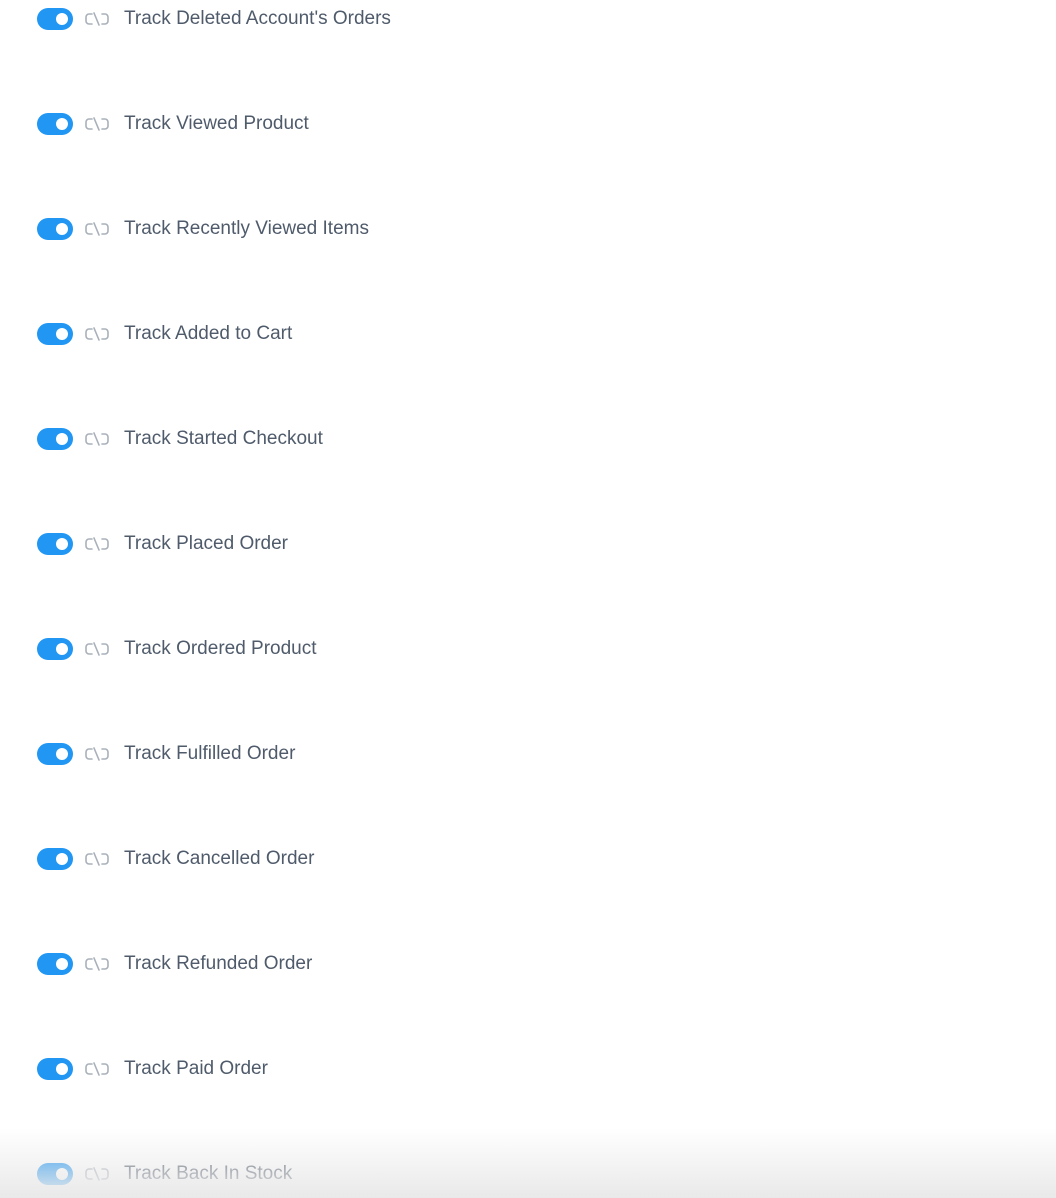  I want to click on setting-label: Track Paid Order, so click(196, 1068).